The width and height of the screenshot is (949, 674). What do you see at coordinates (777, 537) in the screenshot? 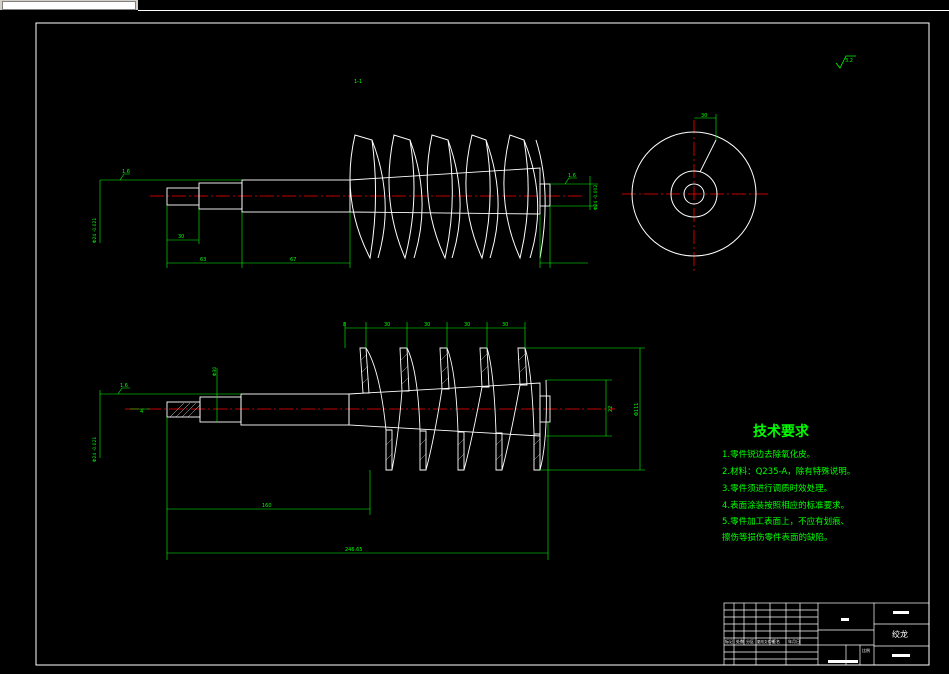
I see `requirement-item-6: 擦伤等损伤零件表面的缺陷。` at bounding box center [777, 537].